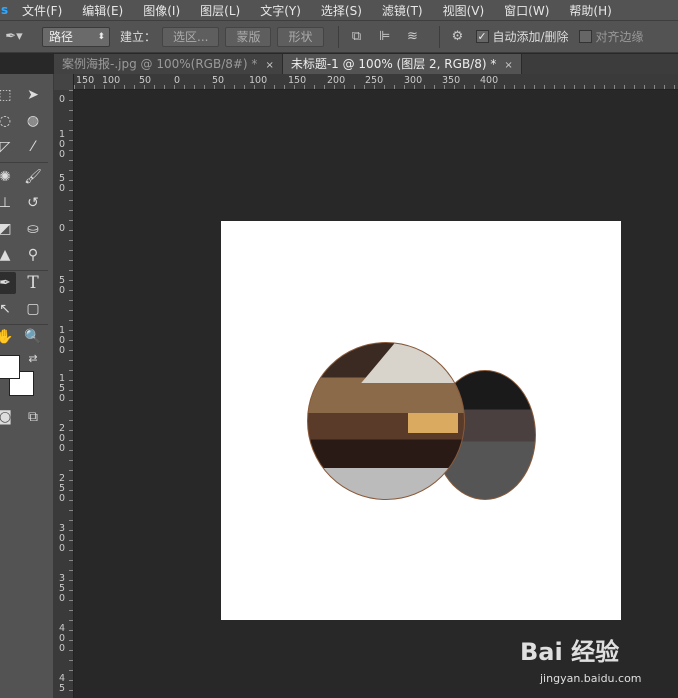  What do you see at coordinates (386, 421) in the screenshot?
I see `circle-photo-restaurant` at bounding box center [386, 421].